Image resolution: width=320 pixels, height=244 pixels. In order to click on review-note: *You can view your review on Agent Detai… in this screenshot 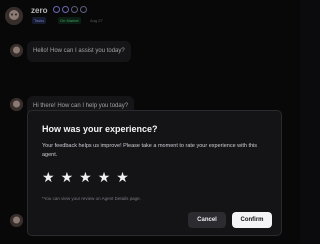, I will do `click(91, 198)`.